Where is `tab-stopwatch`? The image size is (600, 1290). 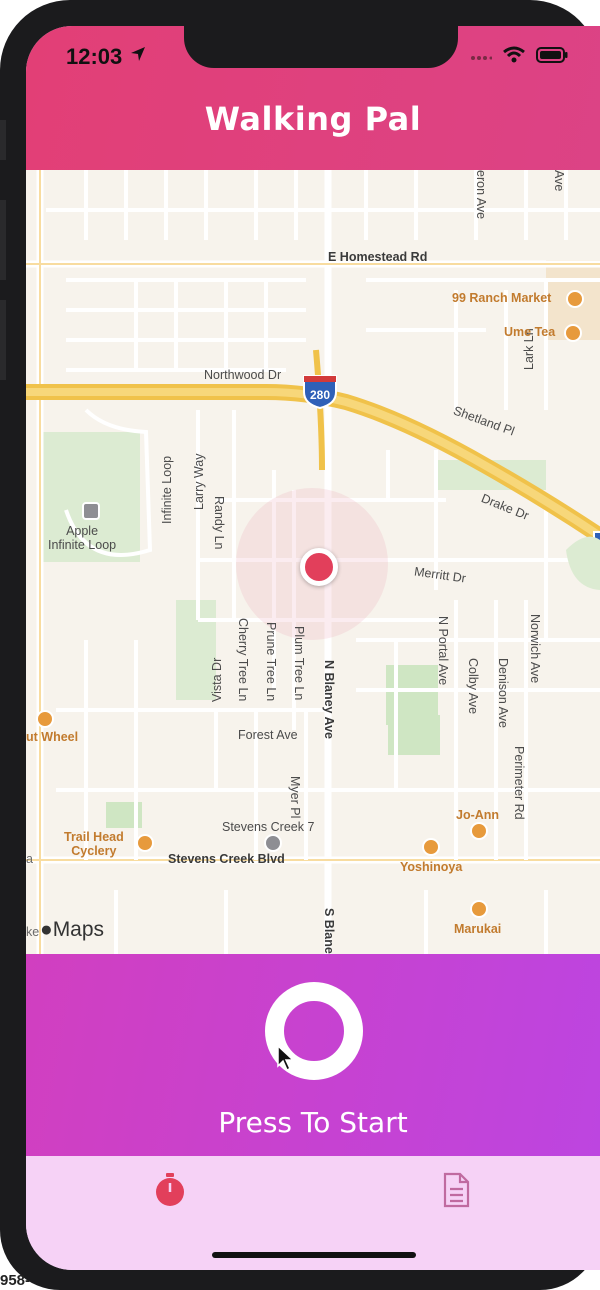 tab-stopwatch is located at coordinates (170, 1190).